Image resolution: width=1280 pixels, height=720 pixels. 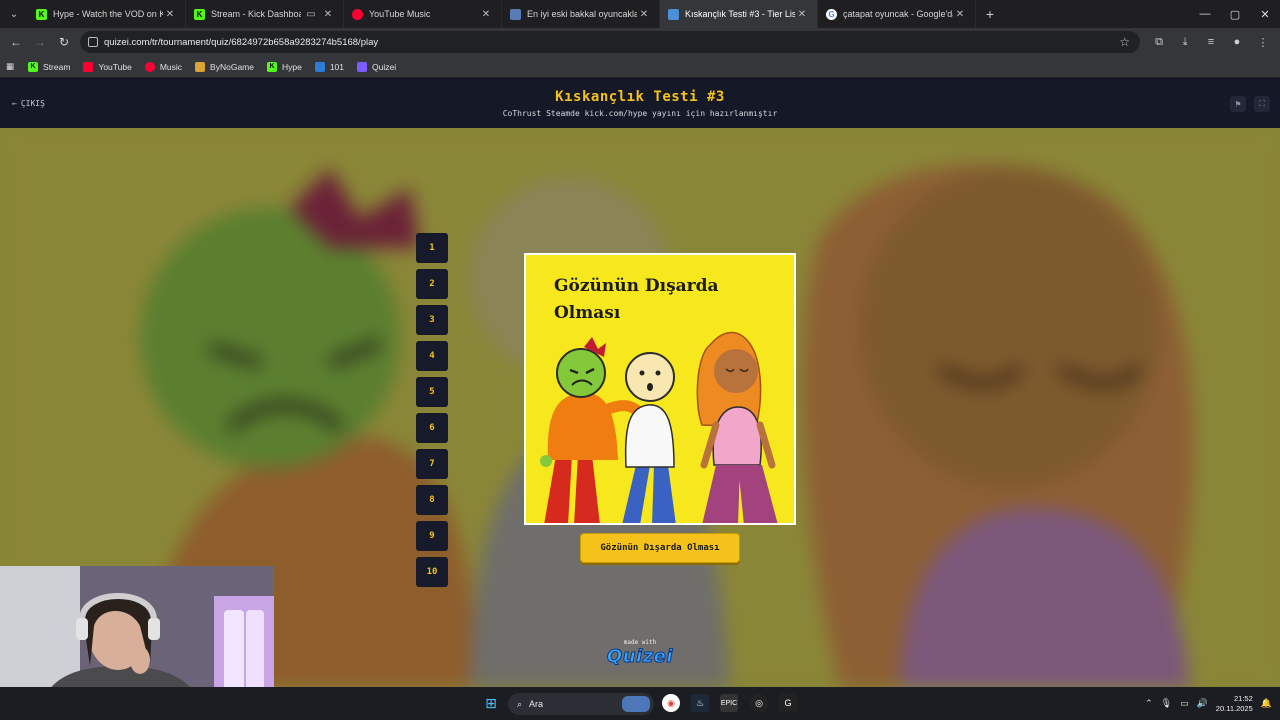 I want to click on question-number-button: 3, so click(x=432, y=320).